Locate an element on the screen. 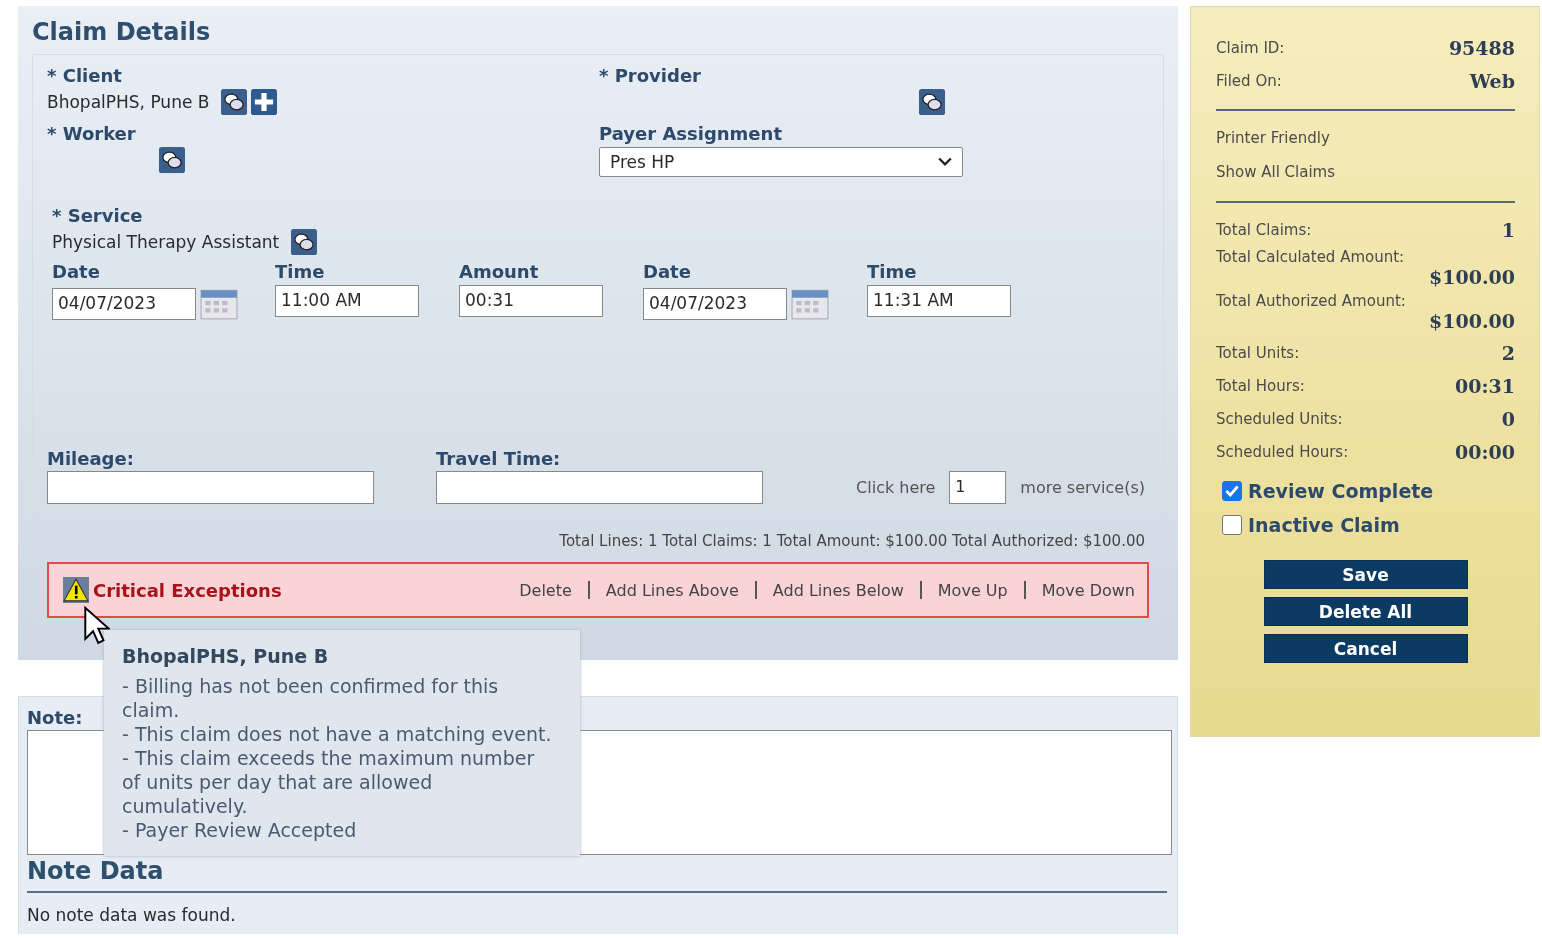 The height and width of the screenshot is (940, 1542). travel-time-field is located at coordinates (599, 487).